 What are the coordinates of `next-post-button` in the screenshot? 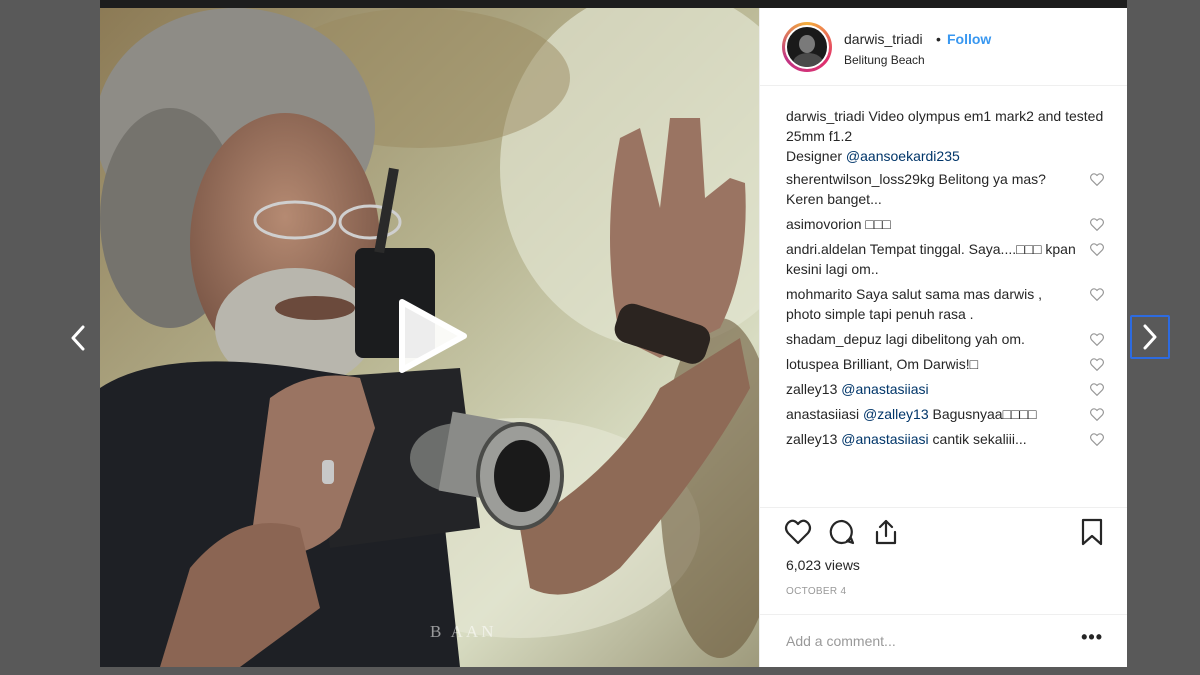 It's located at (1150, 337).